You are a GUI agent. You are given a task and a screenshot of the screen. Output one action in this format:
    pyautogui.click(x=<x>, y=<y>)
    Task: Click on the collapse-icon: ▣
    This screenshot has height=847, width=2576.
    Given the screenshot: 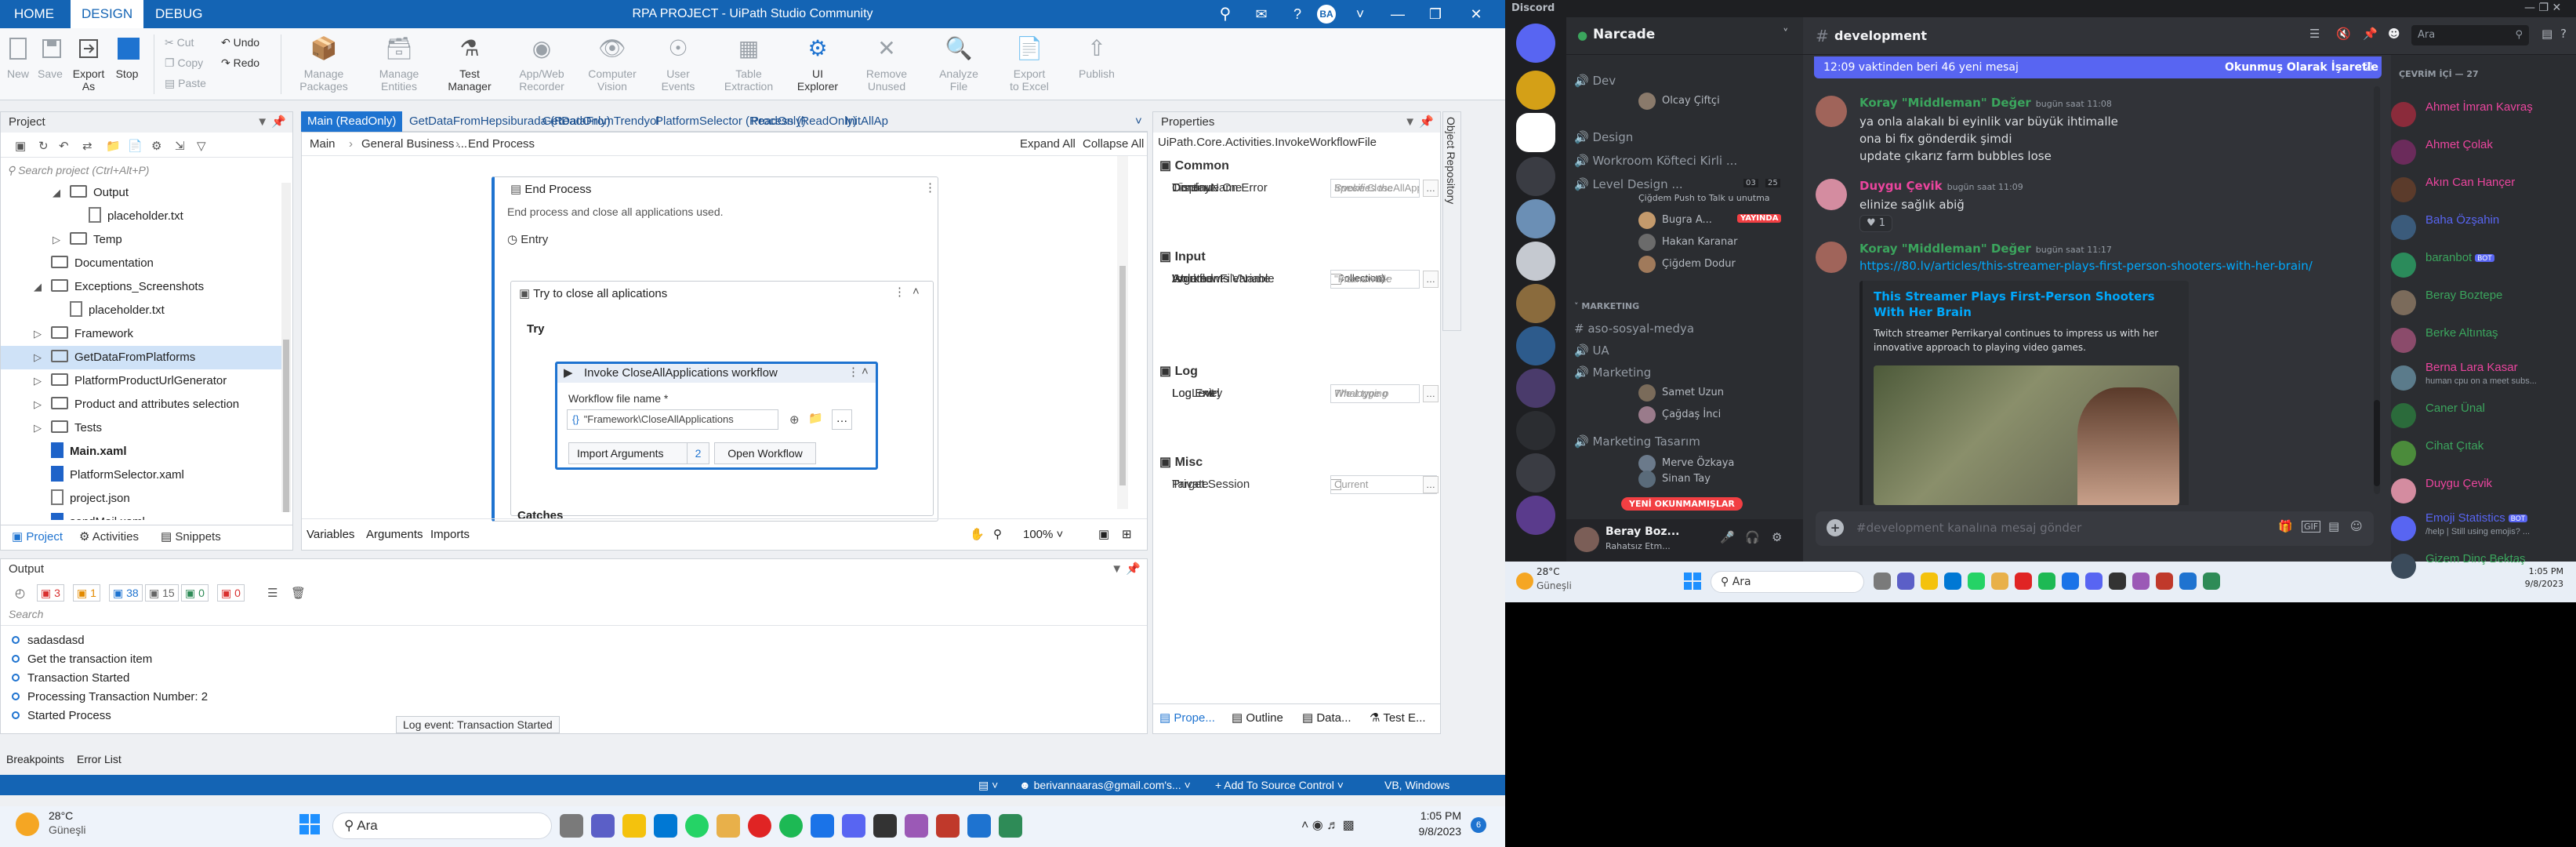 What is the action you would take?
    pyautogui.click(x=21, y=146)
    